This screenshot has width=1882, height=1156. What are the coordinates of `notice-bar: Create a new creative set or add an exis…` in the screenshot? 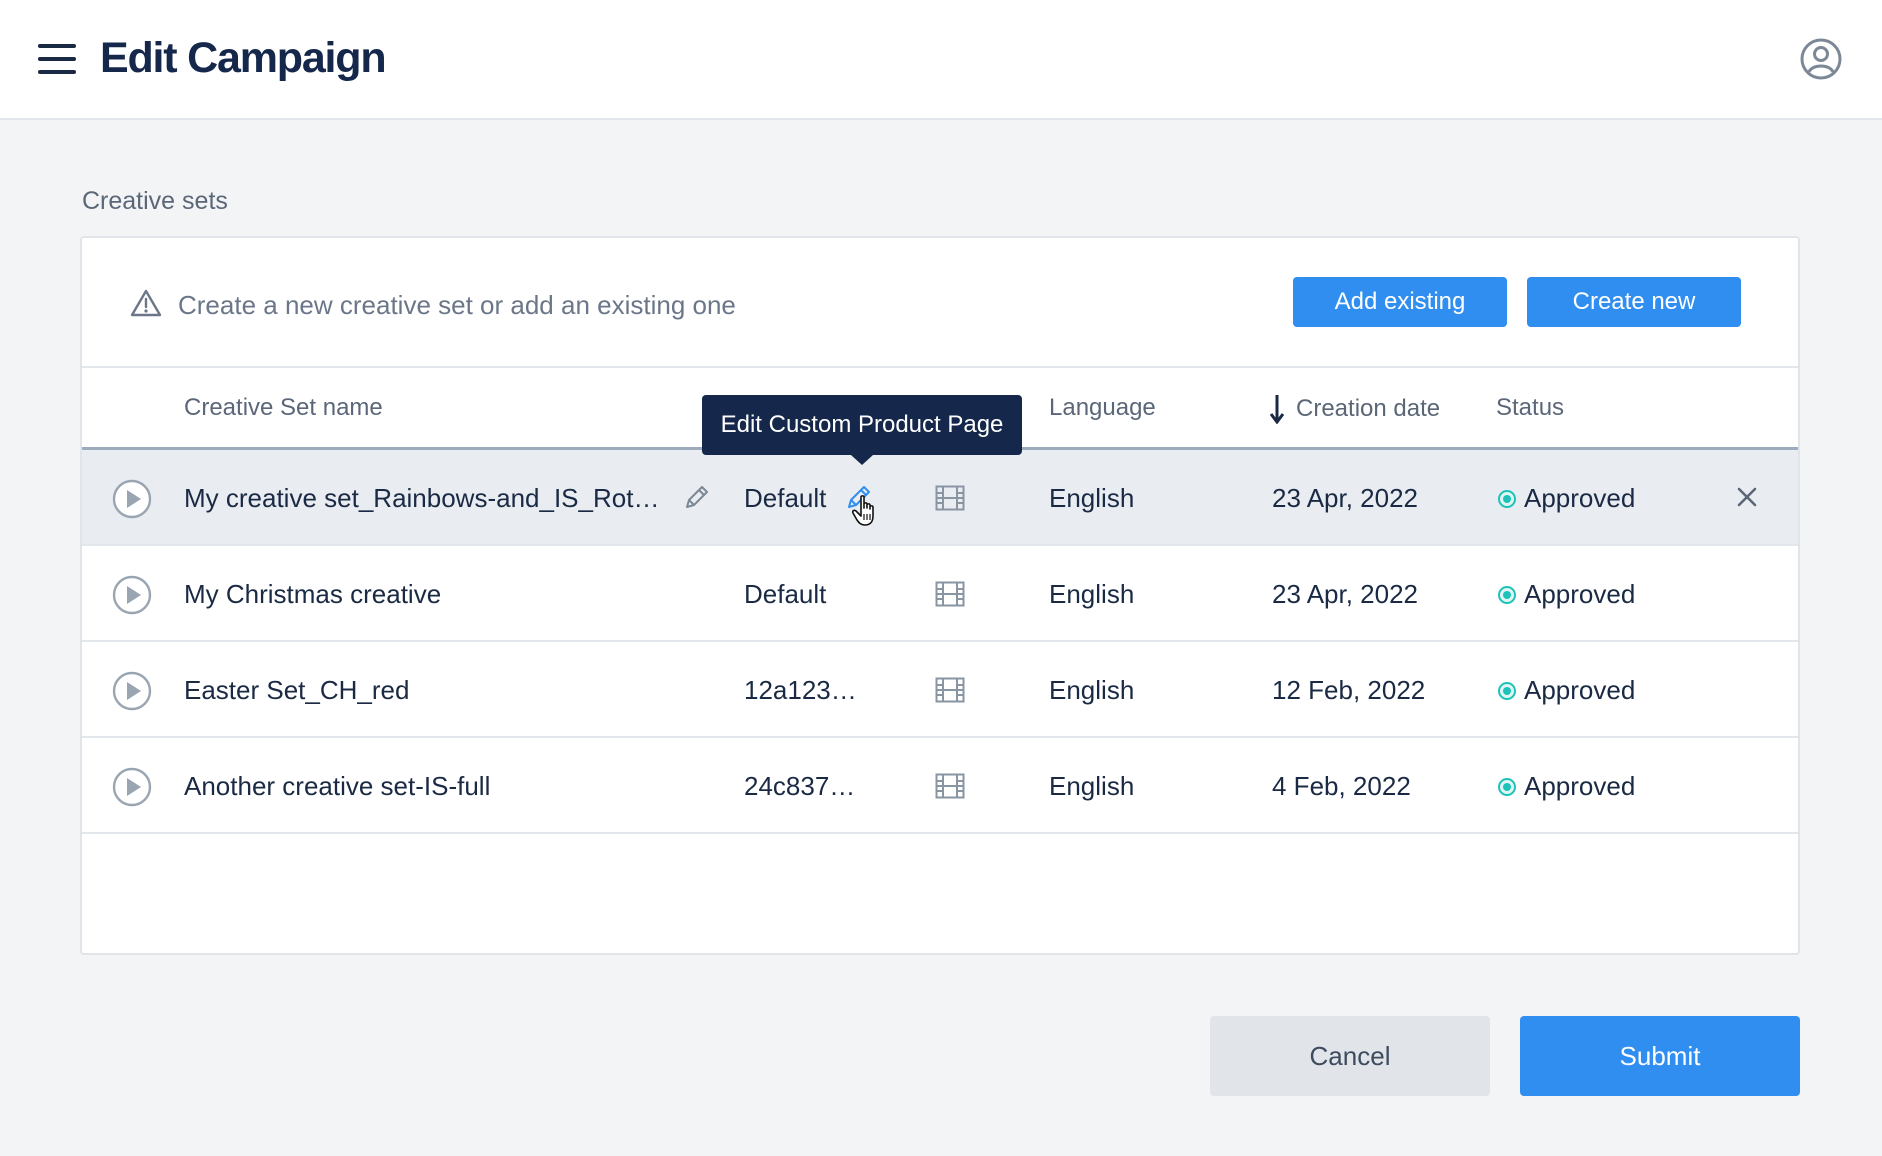 It's located at (940, 303).